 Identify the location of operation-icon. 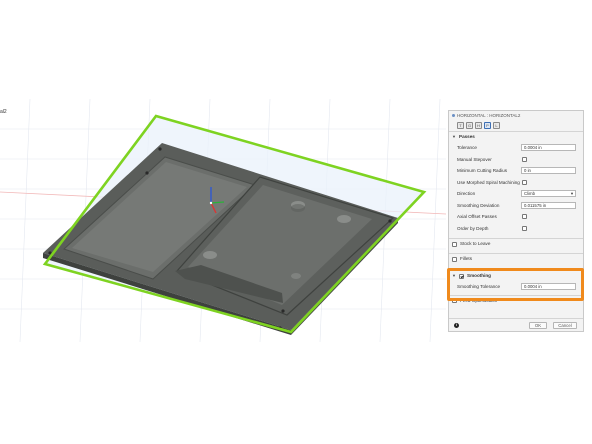
(453, 115).